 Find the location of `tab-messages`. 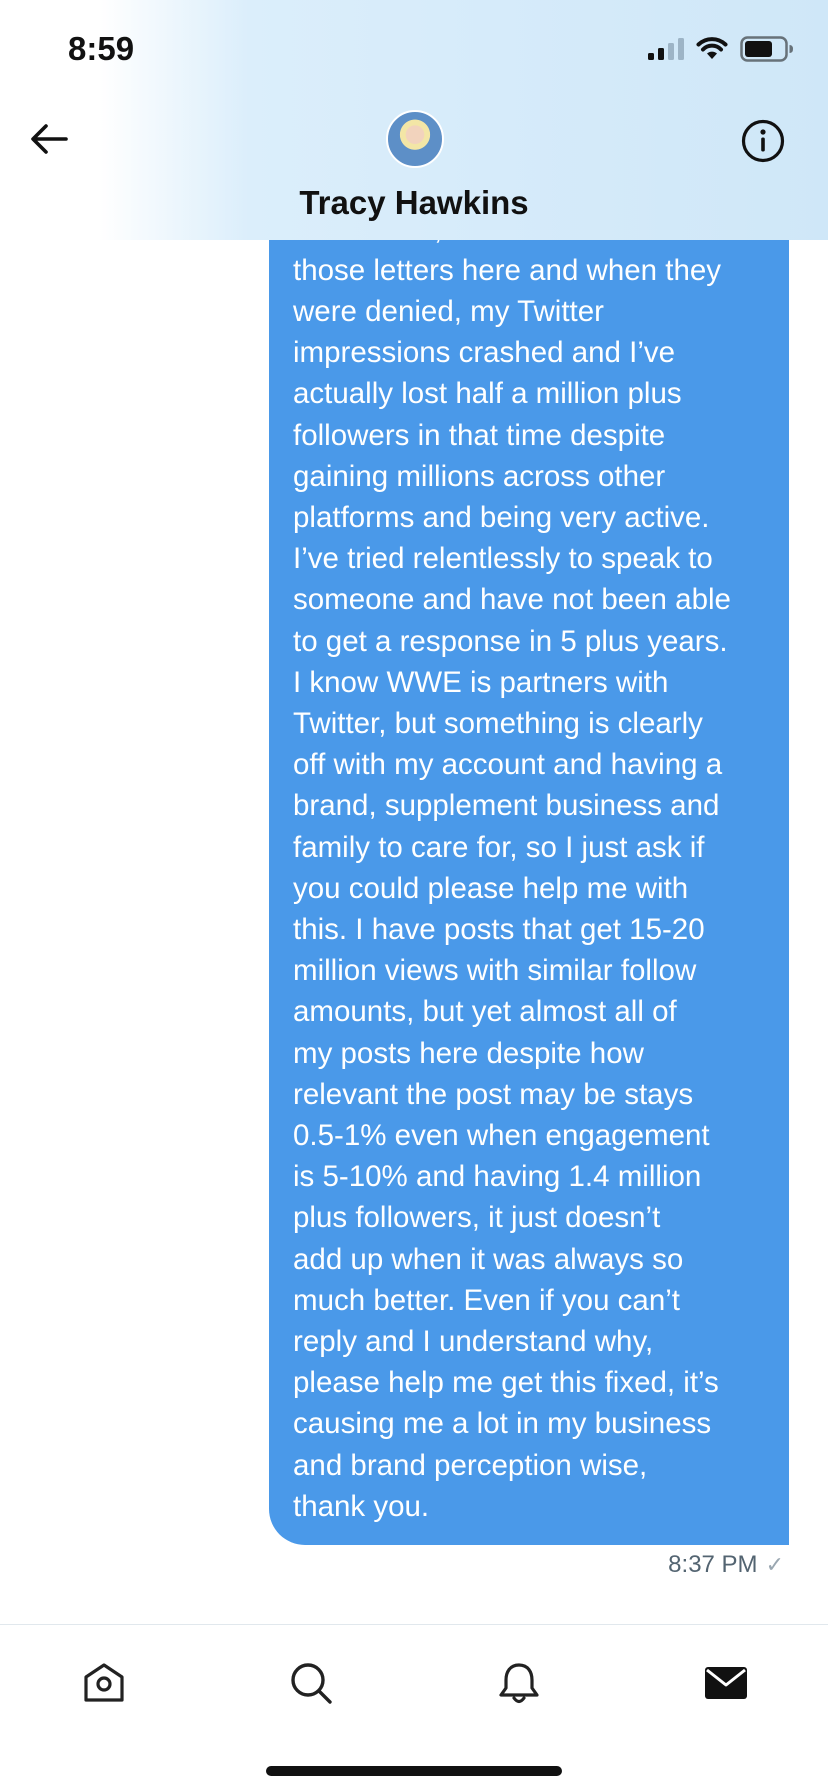

tab-messages is located at coordinates (726, 1683).